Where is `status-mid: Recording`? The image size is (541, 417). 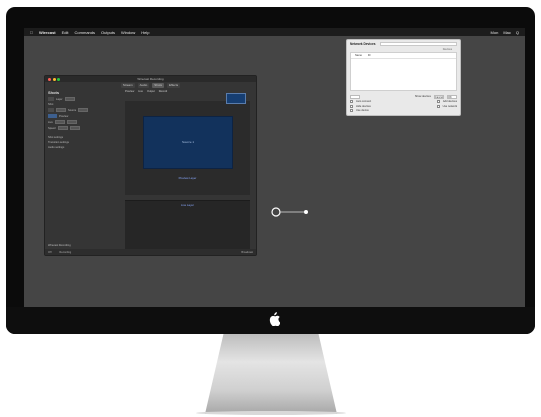 status-mid: Recording is located at coordinates (65, 252).